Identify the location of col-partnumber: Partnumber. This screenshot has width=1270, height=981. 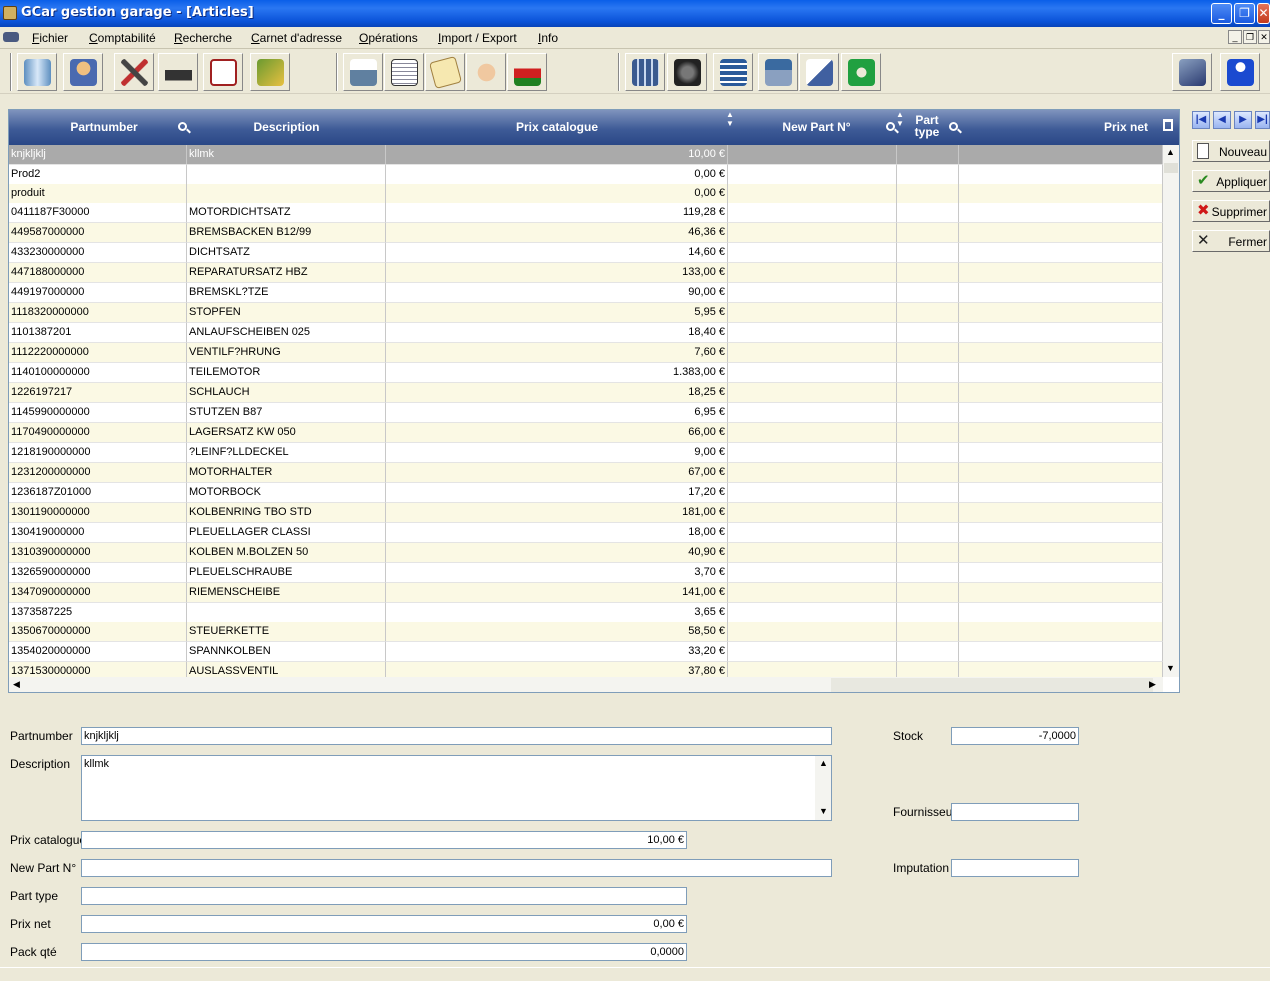
(104, 127).